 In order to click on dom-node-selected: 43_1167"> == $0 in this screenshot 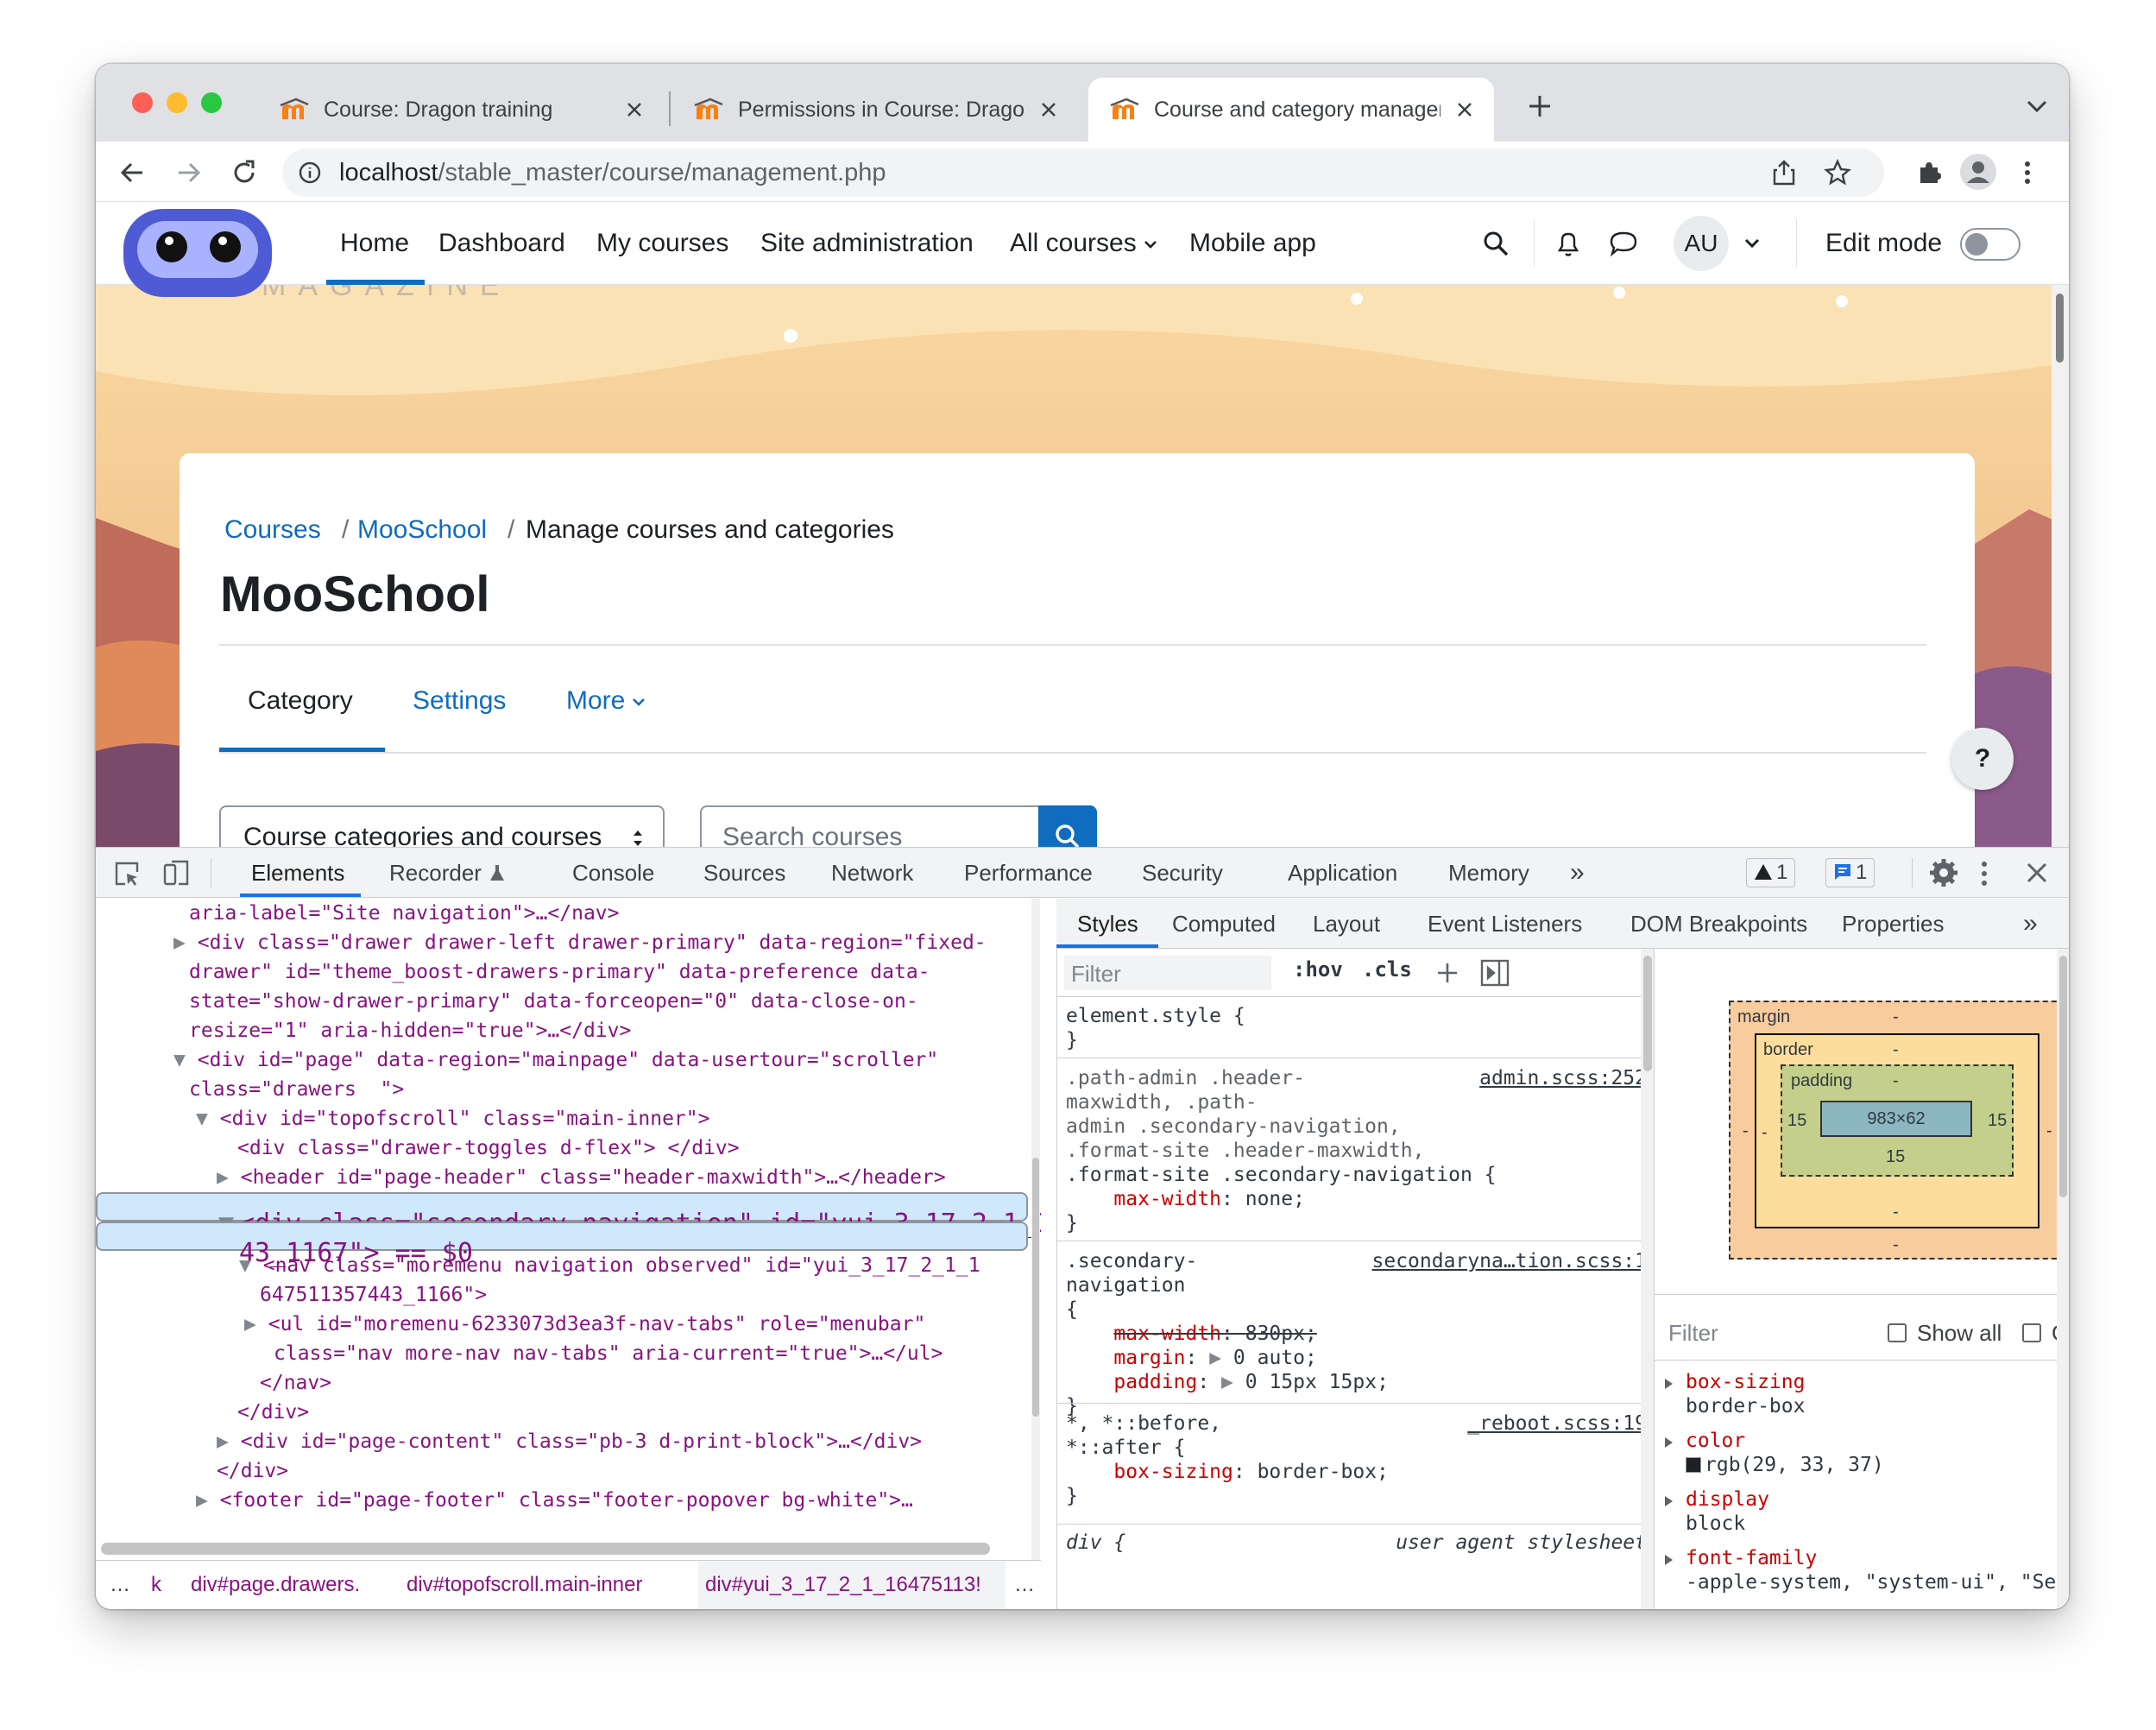, I will do `click(562, 1245)`.